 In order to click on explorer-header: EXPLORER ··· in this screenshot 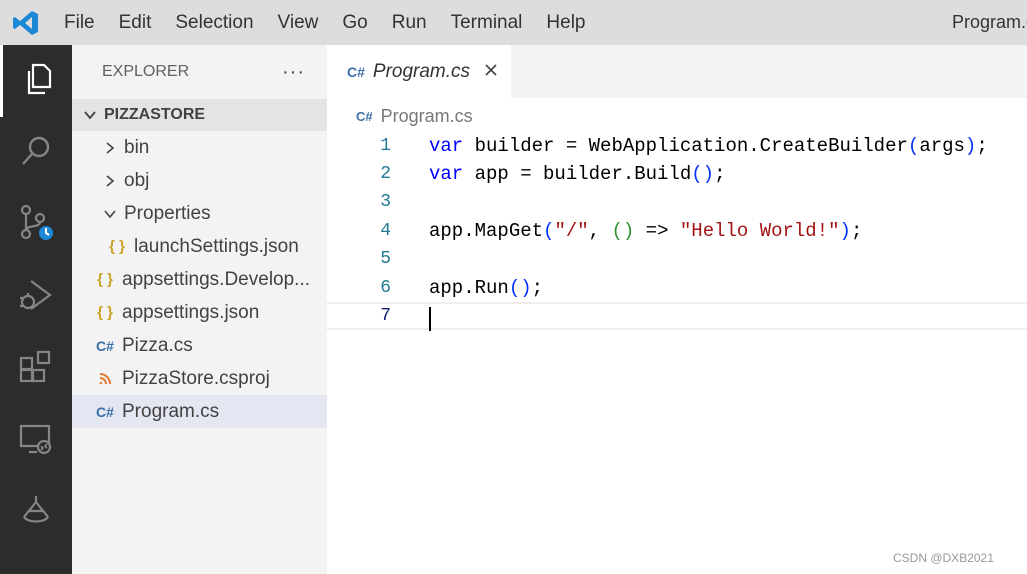, I will do `click(199, 72)`.